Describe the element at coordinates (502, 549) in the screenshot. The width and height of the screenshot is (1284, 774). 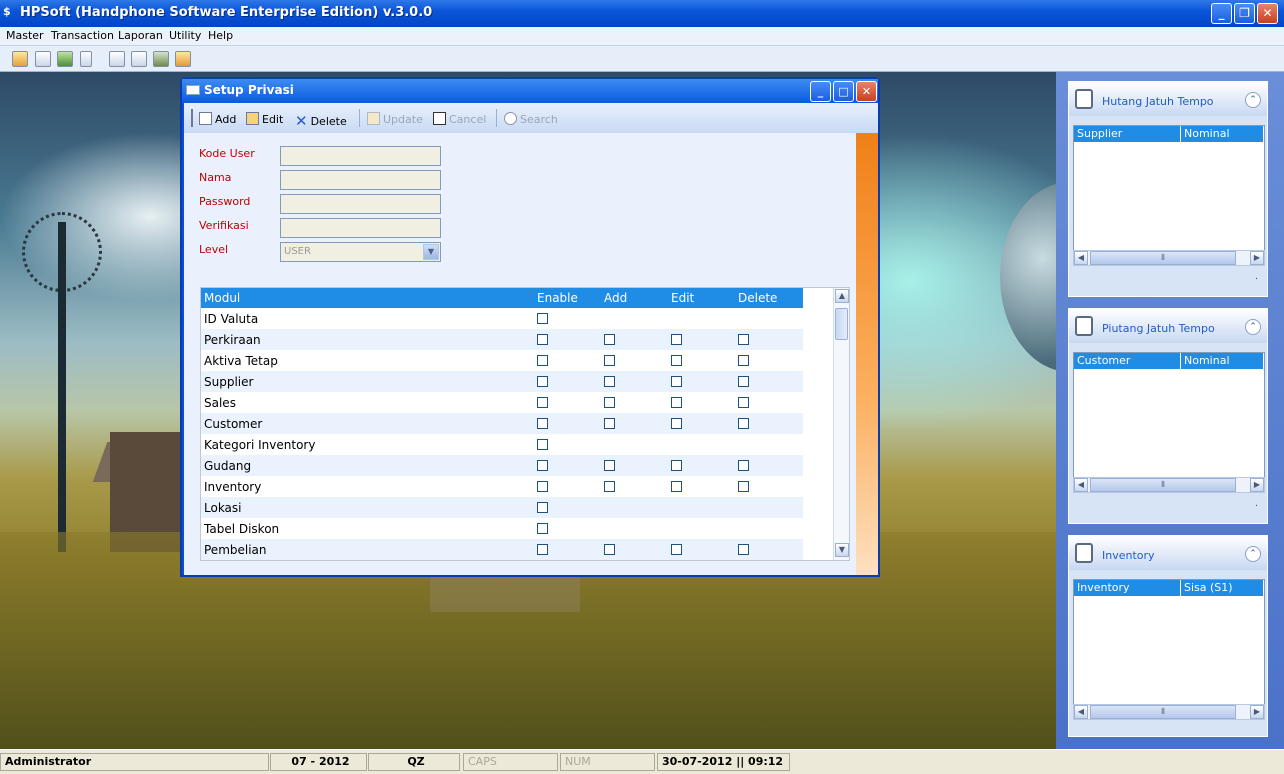
I see `table-row: Pembelian` at that location.